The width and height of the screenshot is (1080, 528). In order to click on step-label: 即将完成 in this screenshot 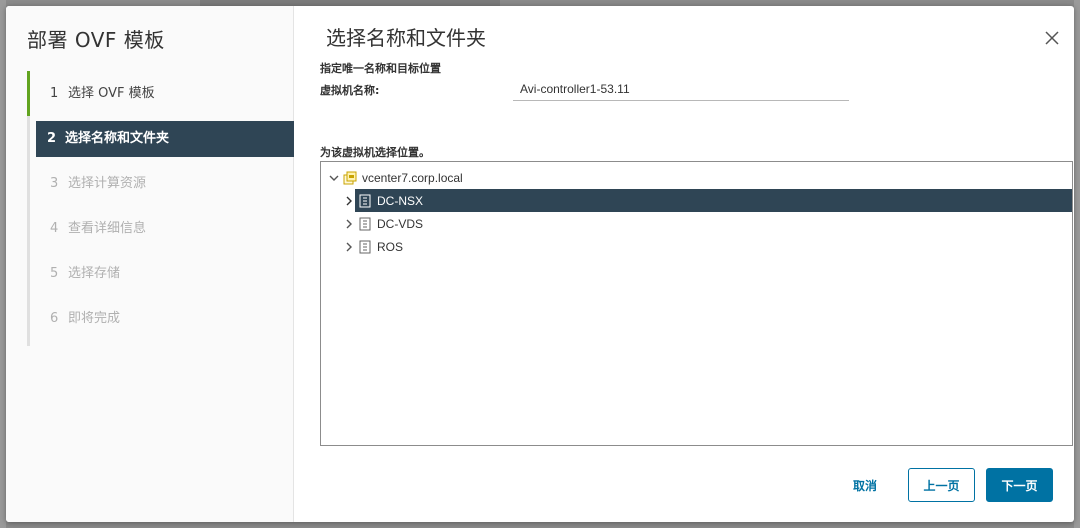, I will do `click(94, 318)`.